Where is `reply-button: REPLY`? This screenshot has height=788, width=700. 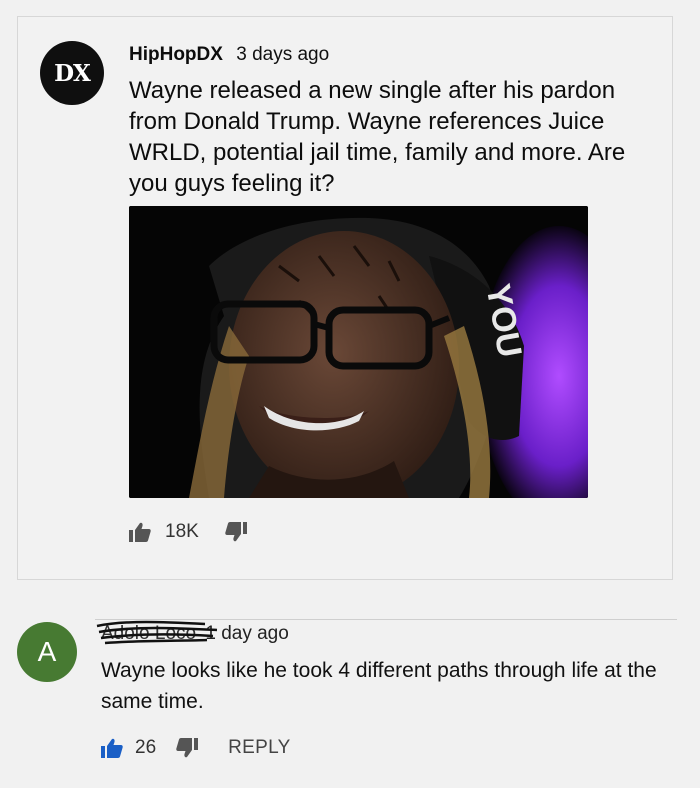 reply-button: REPLY is located at coordinates (259, 748).